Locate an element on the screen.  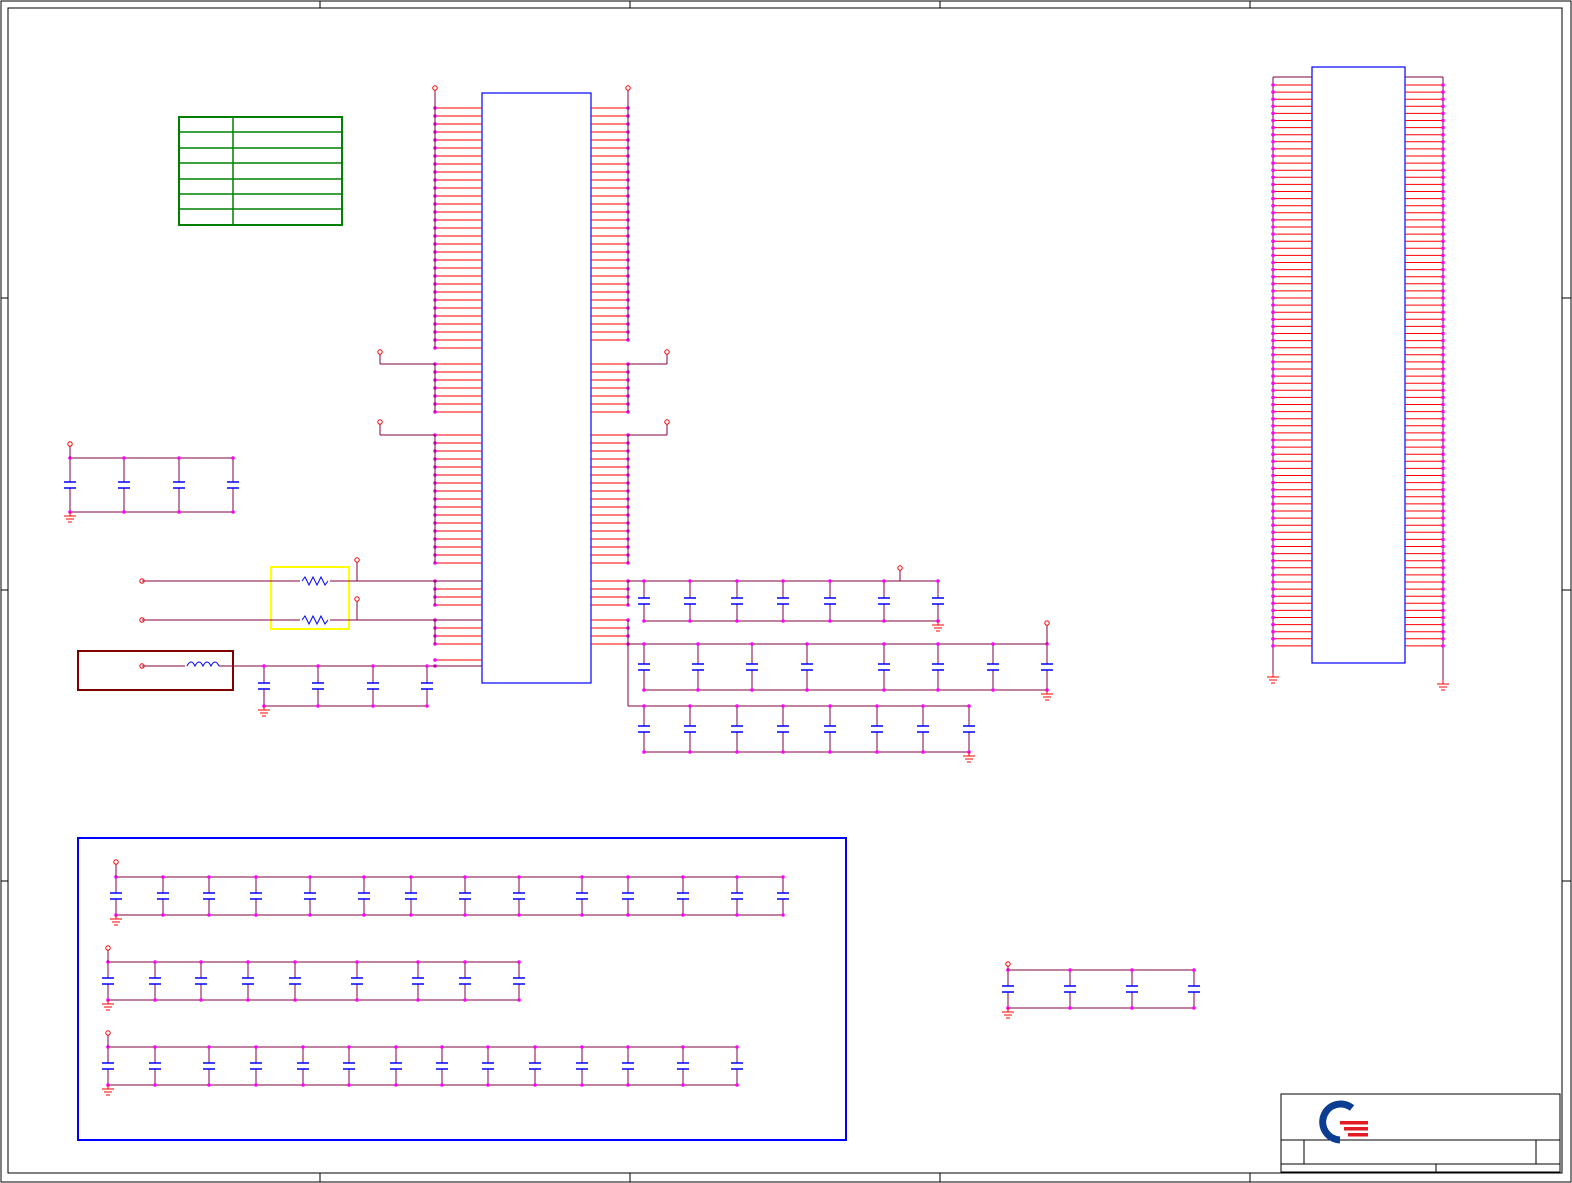
revision-table is located at coordinates (260, 171).